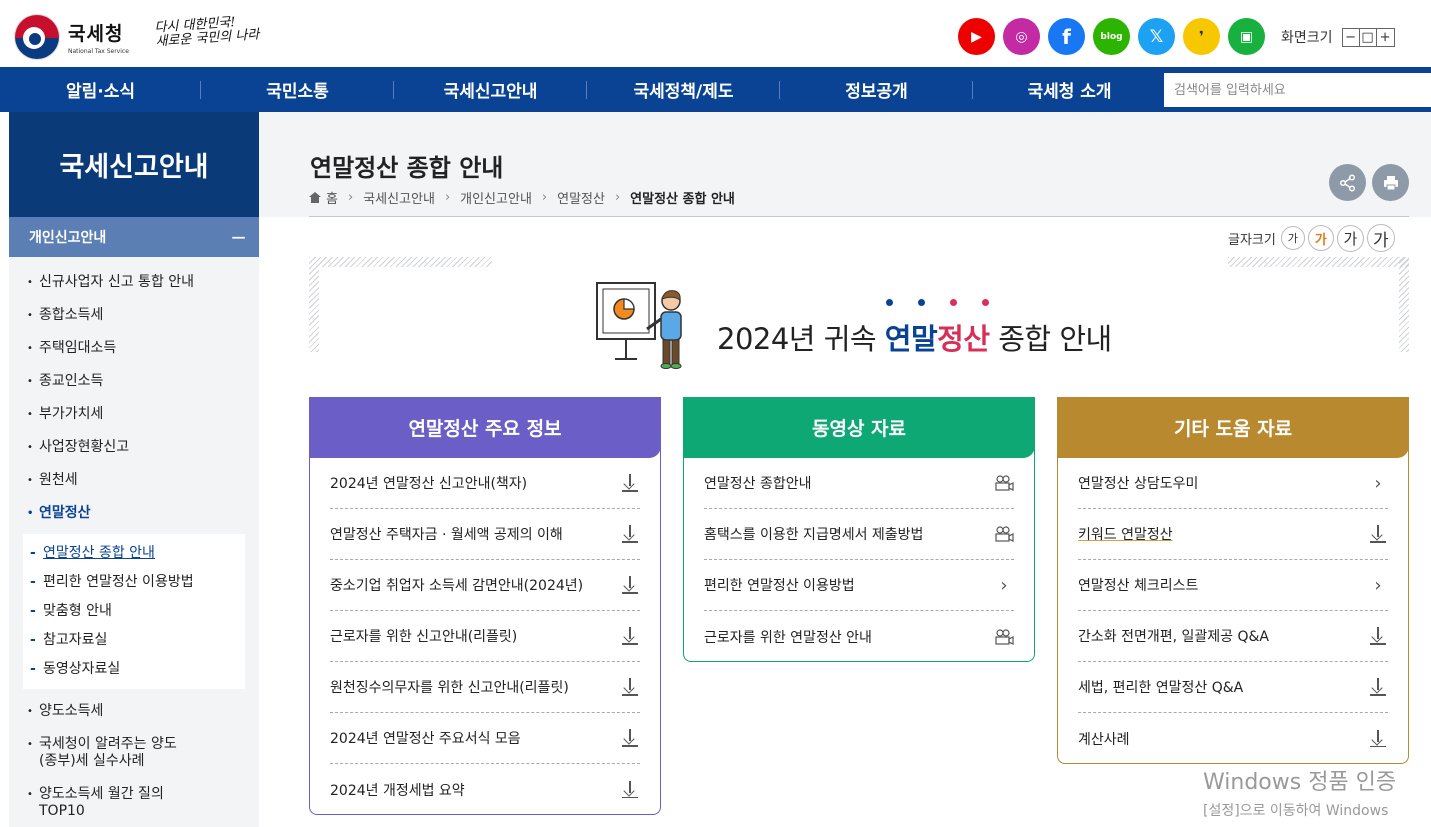 This screenshot has width=1431, height=827. I want to click on instagram-icon: ◎, so click(1021, 36).